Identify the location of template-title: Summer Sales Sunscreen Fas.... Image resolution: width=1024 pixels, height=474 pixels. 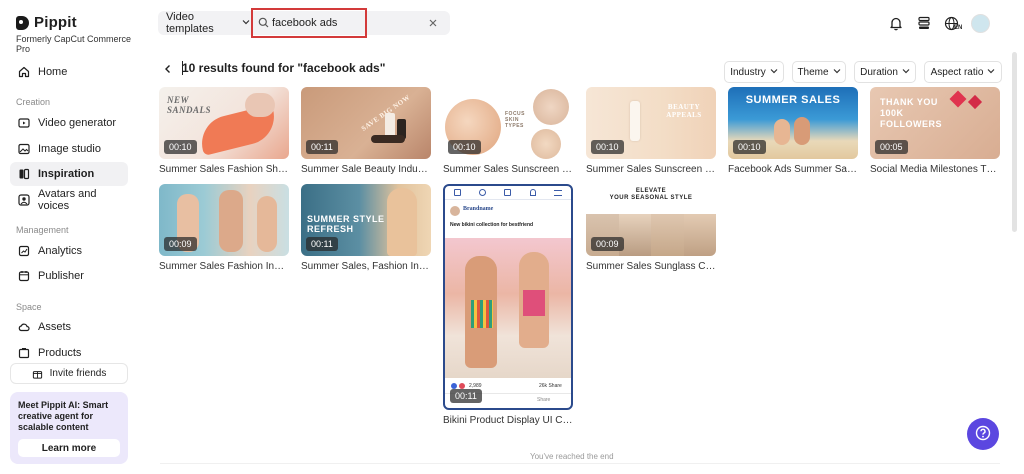
(508, 169).